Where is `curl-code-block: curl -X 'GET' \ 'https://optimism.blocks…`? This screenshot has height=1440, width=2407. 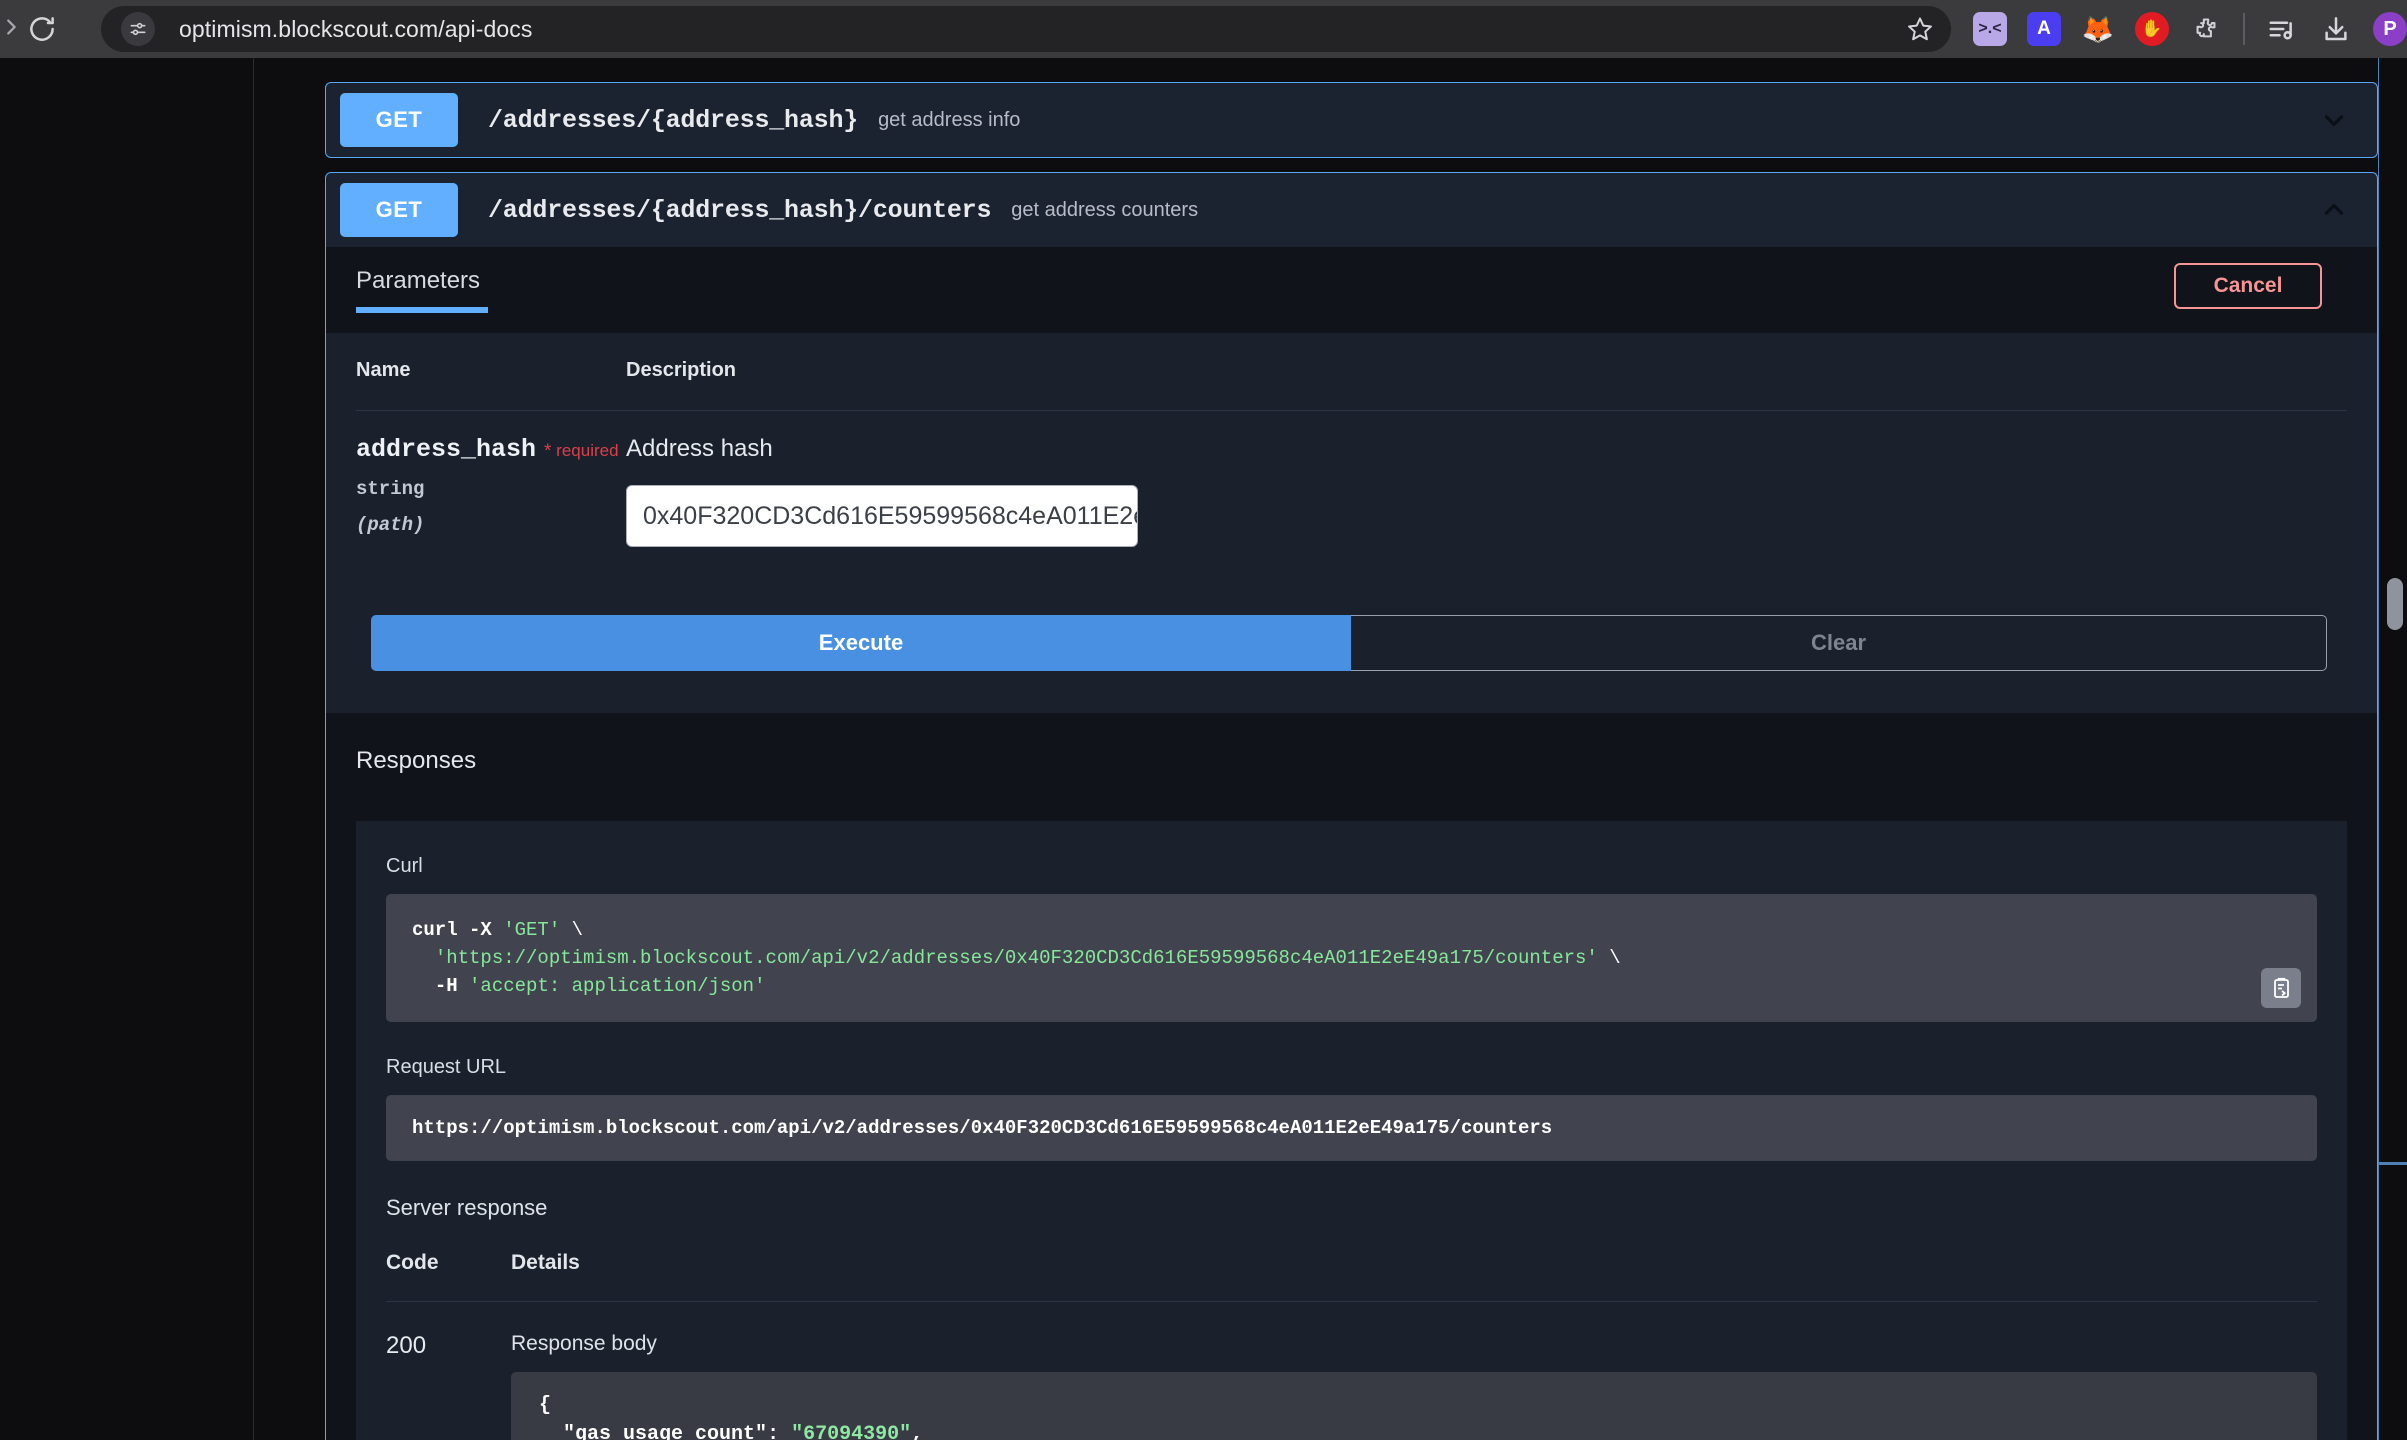
curl-code-block: curl -X 'GET' \ 'https://optimism.blocks… is located at coordinates (1351, 958).